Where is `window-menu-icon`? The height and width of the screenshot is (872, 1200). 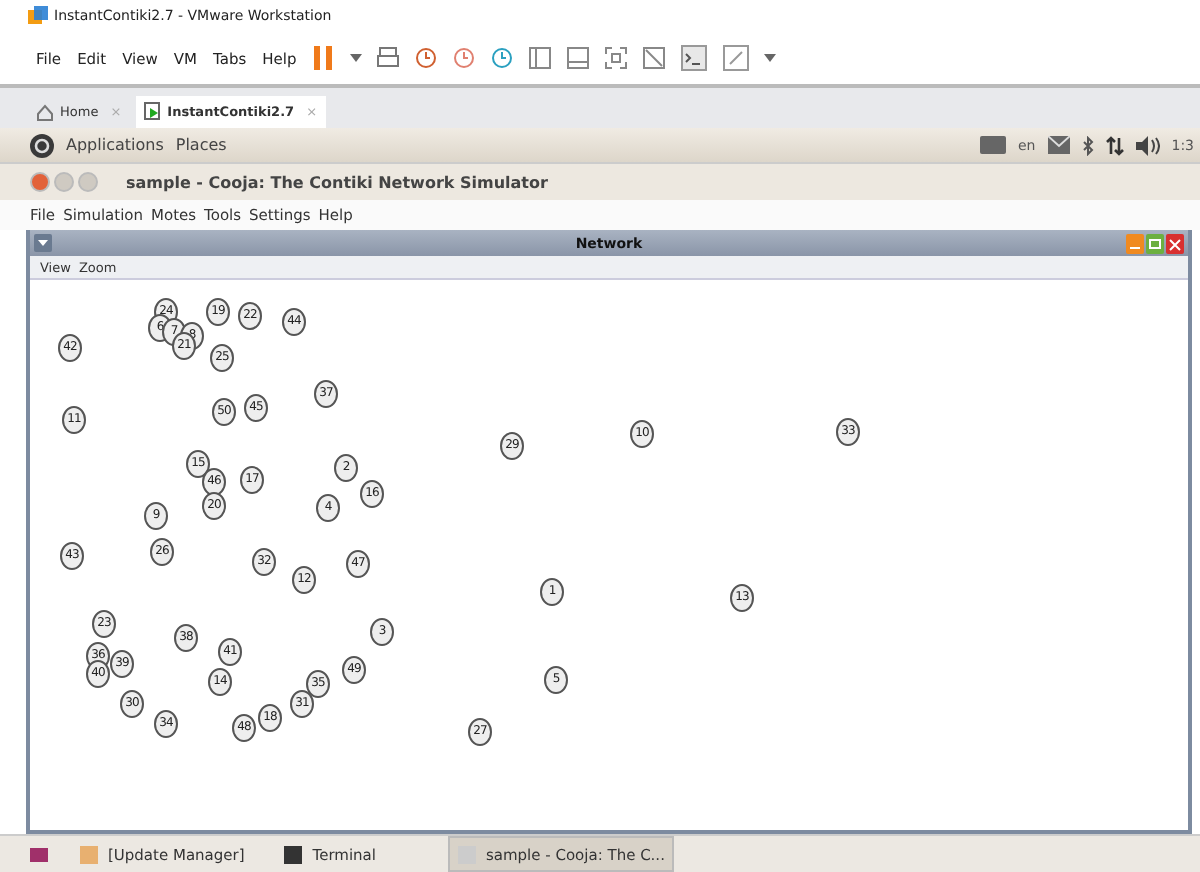 window-menu-icon is located at coordinates (43, 243).